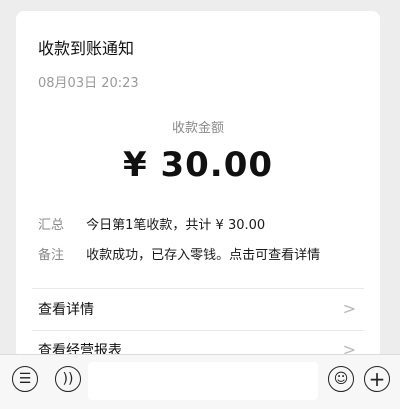 This screenshot has height=409, width=400. Describe the element at coordinates (68, 379) in the screenshot. I see `voice-icon: ))` at that location.